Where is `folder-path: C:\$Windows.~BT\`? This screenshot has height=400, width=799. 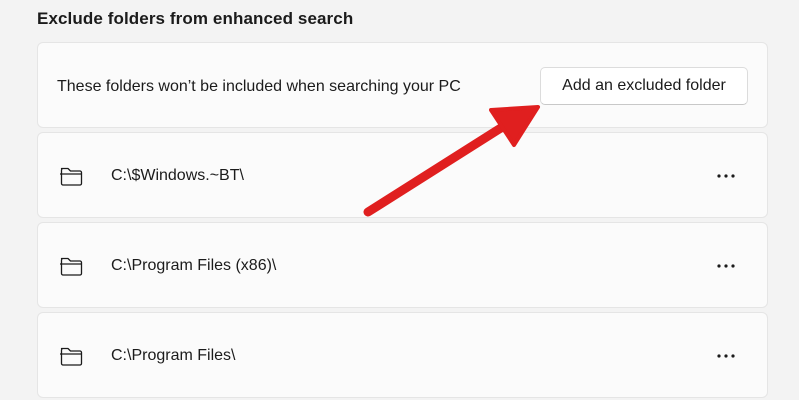
folder-path: C:\$Windows.~BT\ is located at coordinates (177, 175).